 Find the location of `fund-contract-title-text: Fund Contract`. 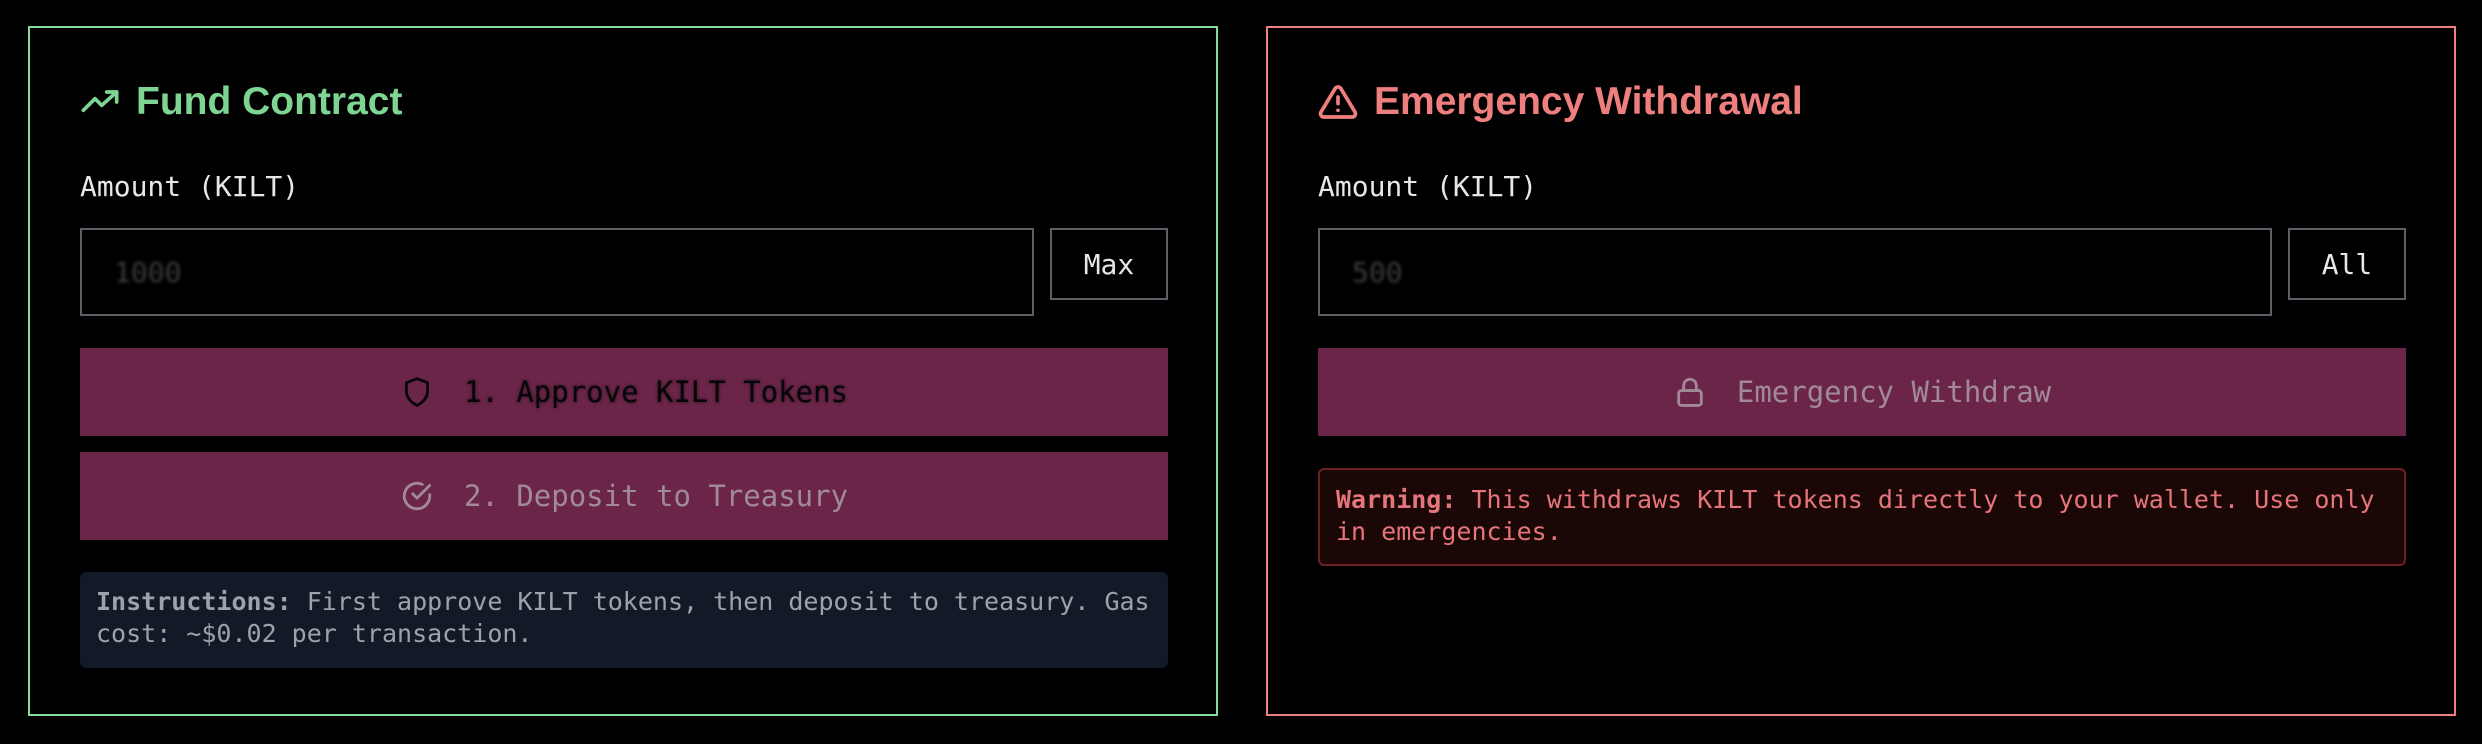

fund-contract-title-text: Fund Contract is located at coordinates (269, 101).